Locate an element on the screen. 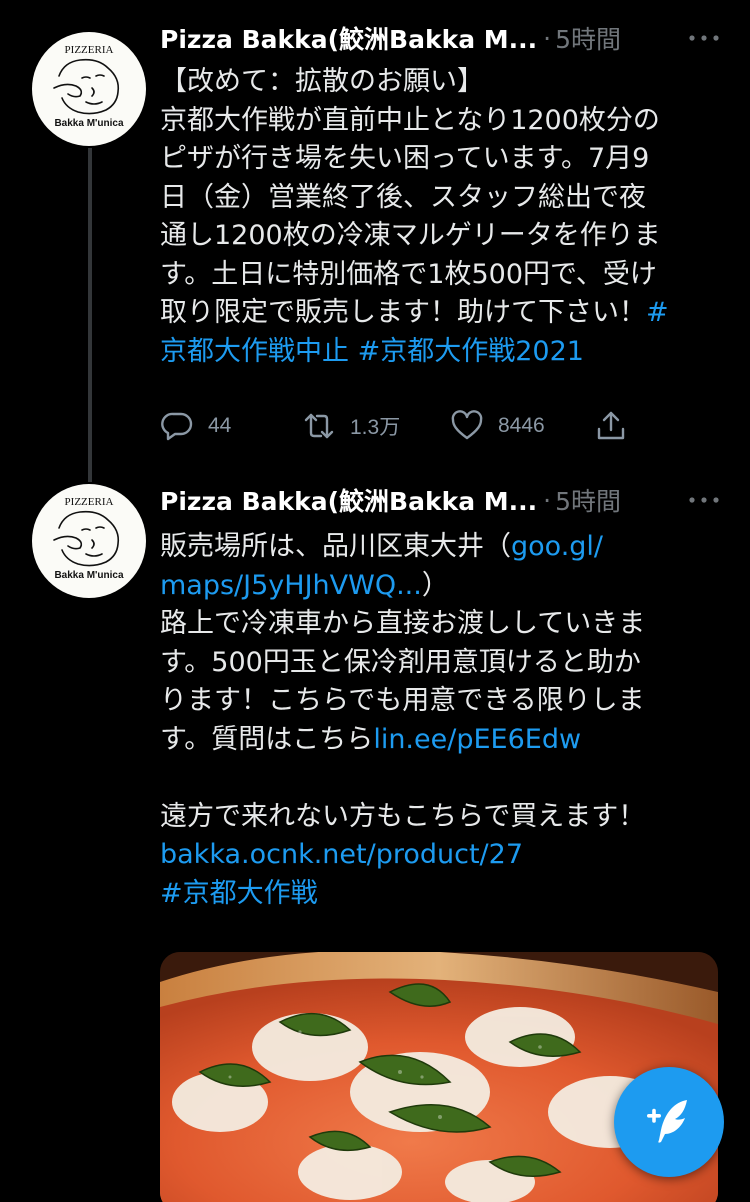 Image resolution: width=750 pixels, height=1202 pixels. text-line: ピザが行き場を失い困っています。7月9 is located at coordinates (405, 158).